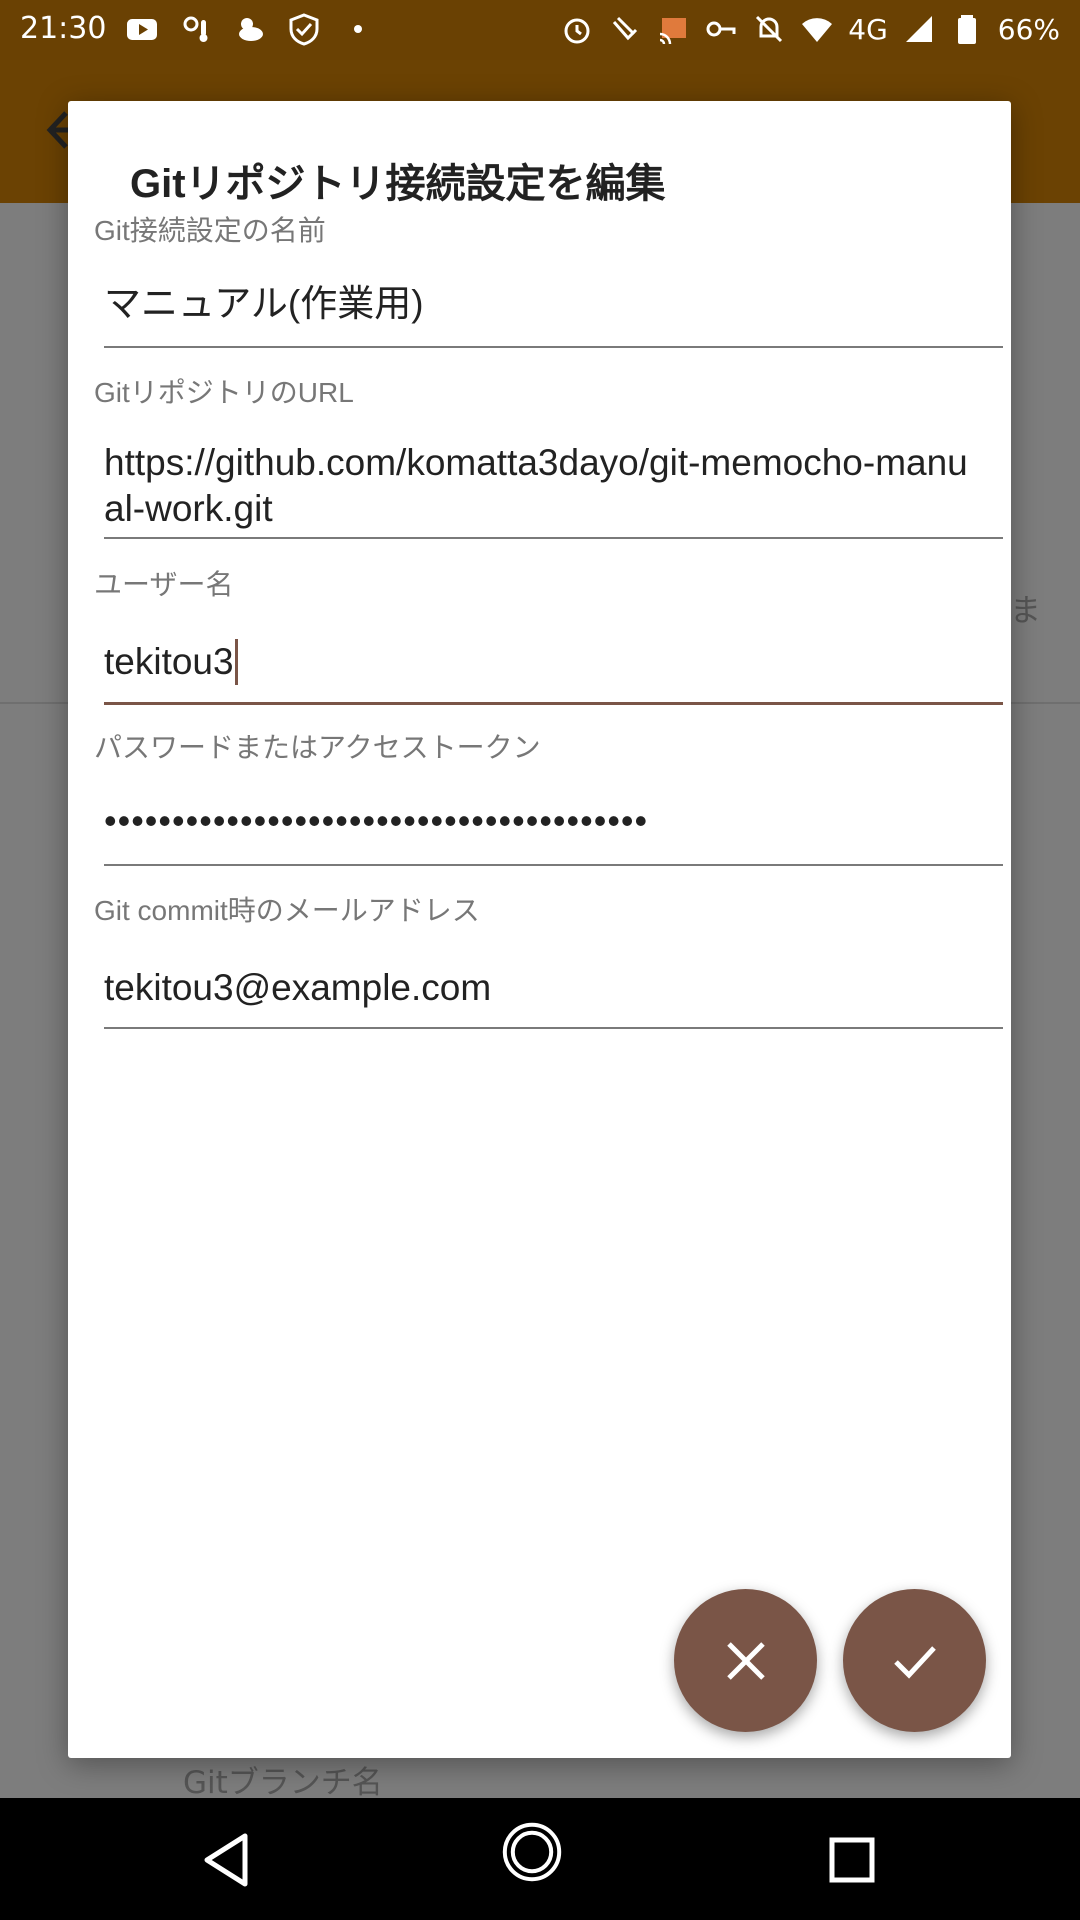  I want to click on background-branch-label: Gitブランチ名, so click(283, 1783).